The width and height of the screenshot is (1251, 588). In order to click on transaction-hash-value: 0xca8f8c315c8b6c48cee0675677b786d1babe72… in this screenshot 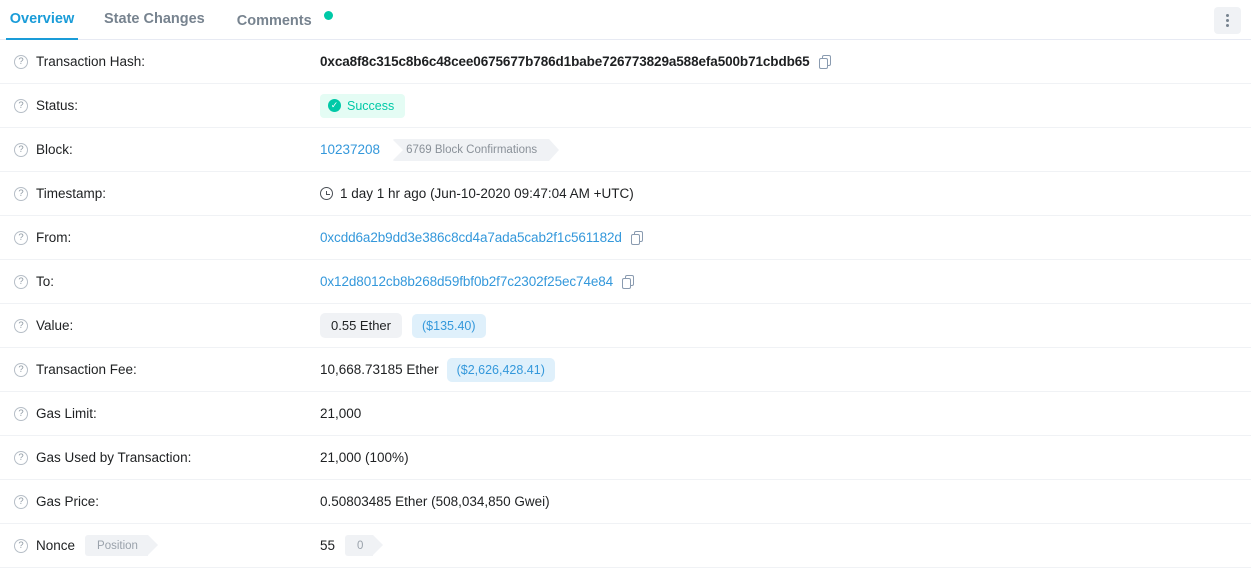, I will do `click(565, 61)`.